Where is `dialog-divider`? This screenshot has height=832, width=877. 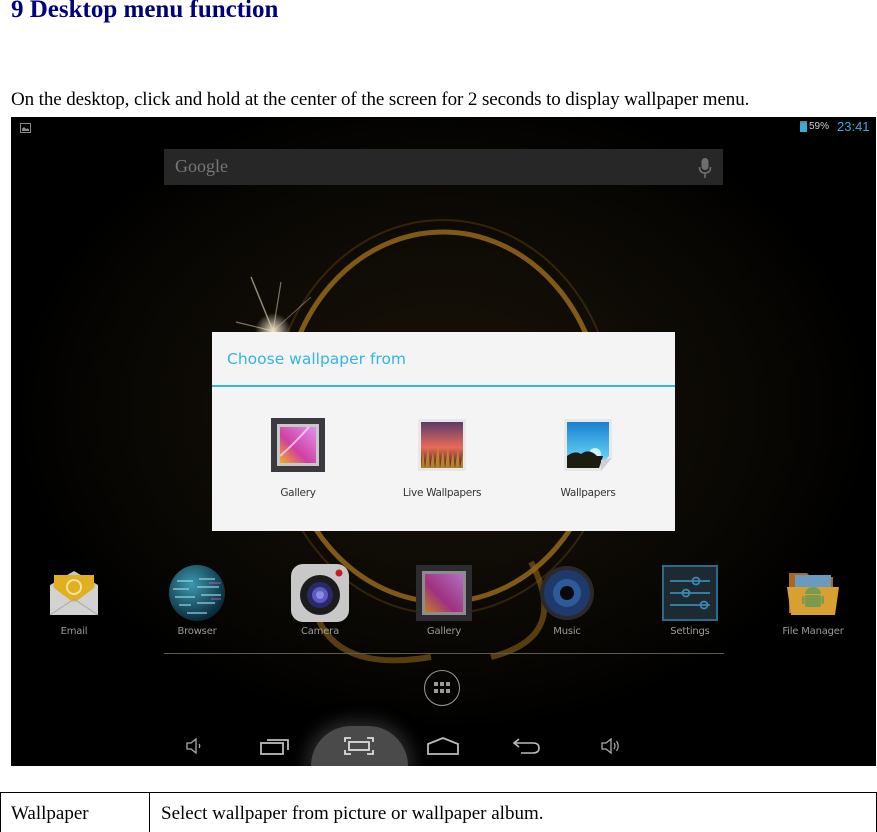
dialog-divider is located at coordinates (443, 386).